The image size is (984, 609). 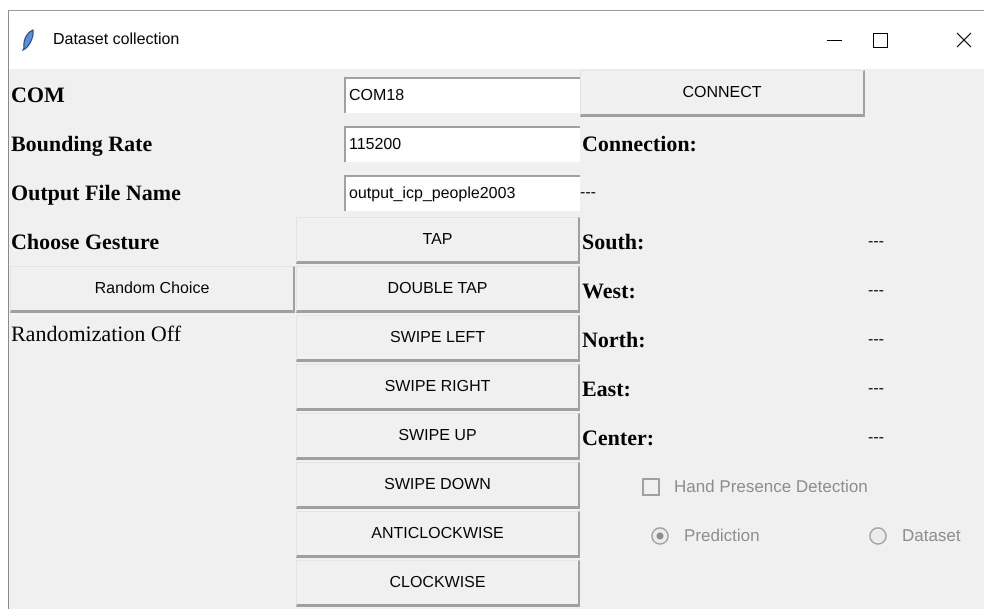 I want to click on reading-label: East:, so click(x=606, y=389).